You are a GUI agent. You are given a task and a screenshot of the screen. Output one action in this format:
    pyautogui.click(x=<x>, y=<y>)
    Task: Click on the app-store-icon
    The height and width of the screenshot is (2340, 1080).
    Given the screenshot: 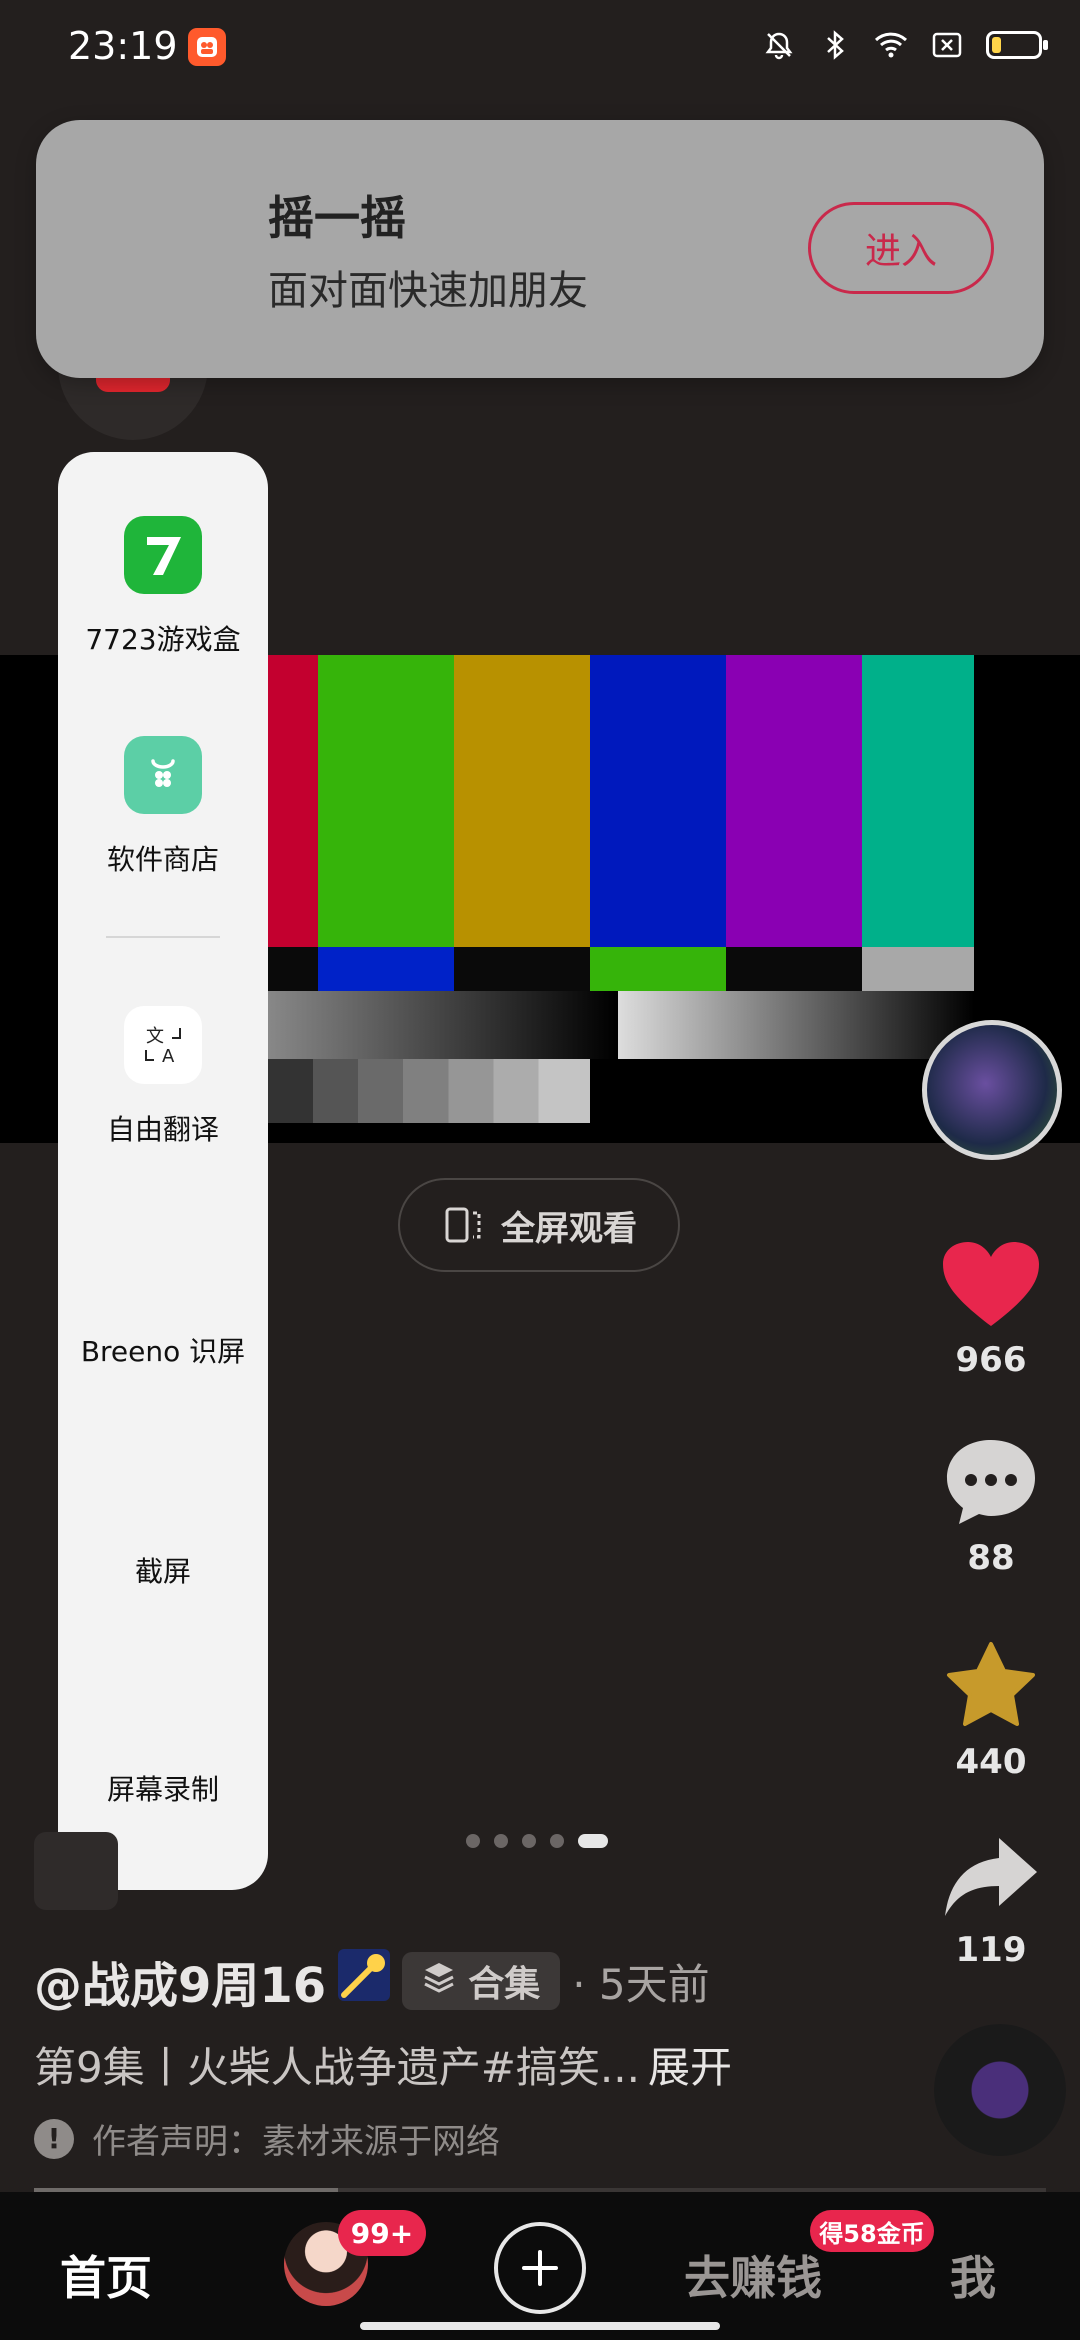 What is the action you would take?
    pyautogui.click(x=163, y=775)
    